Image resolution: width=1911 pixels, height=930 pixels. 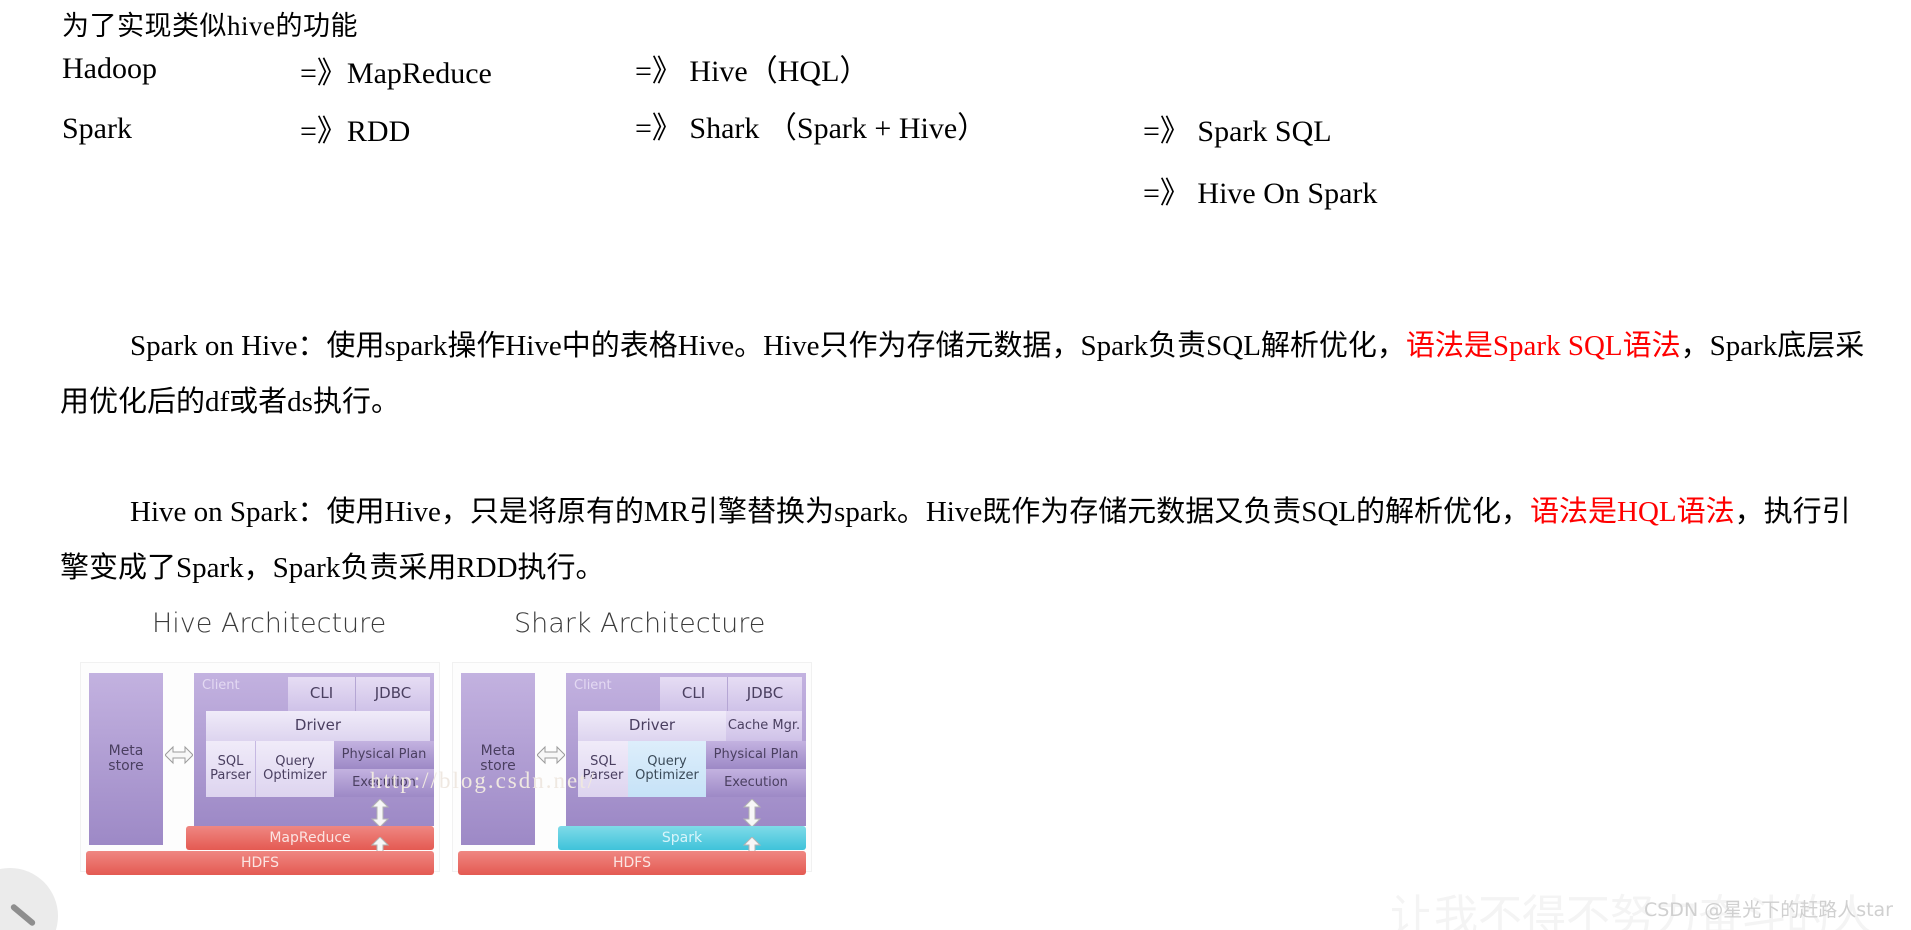 I want to click on flow-row1-source: Hadoop, so click(x=109, y=68).